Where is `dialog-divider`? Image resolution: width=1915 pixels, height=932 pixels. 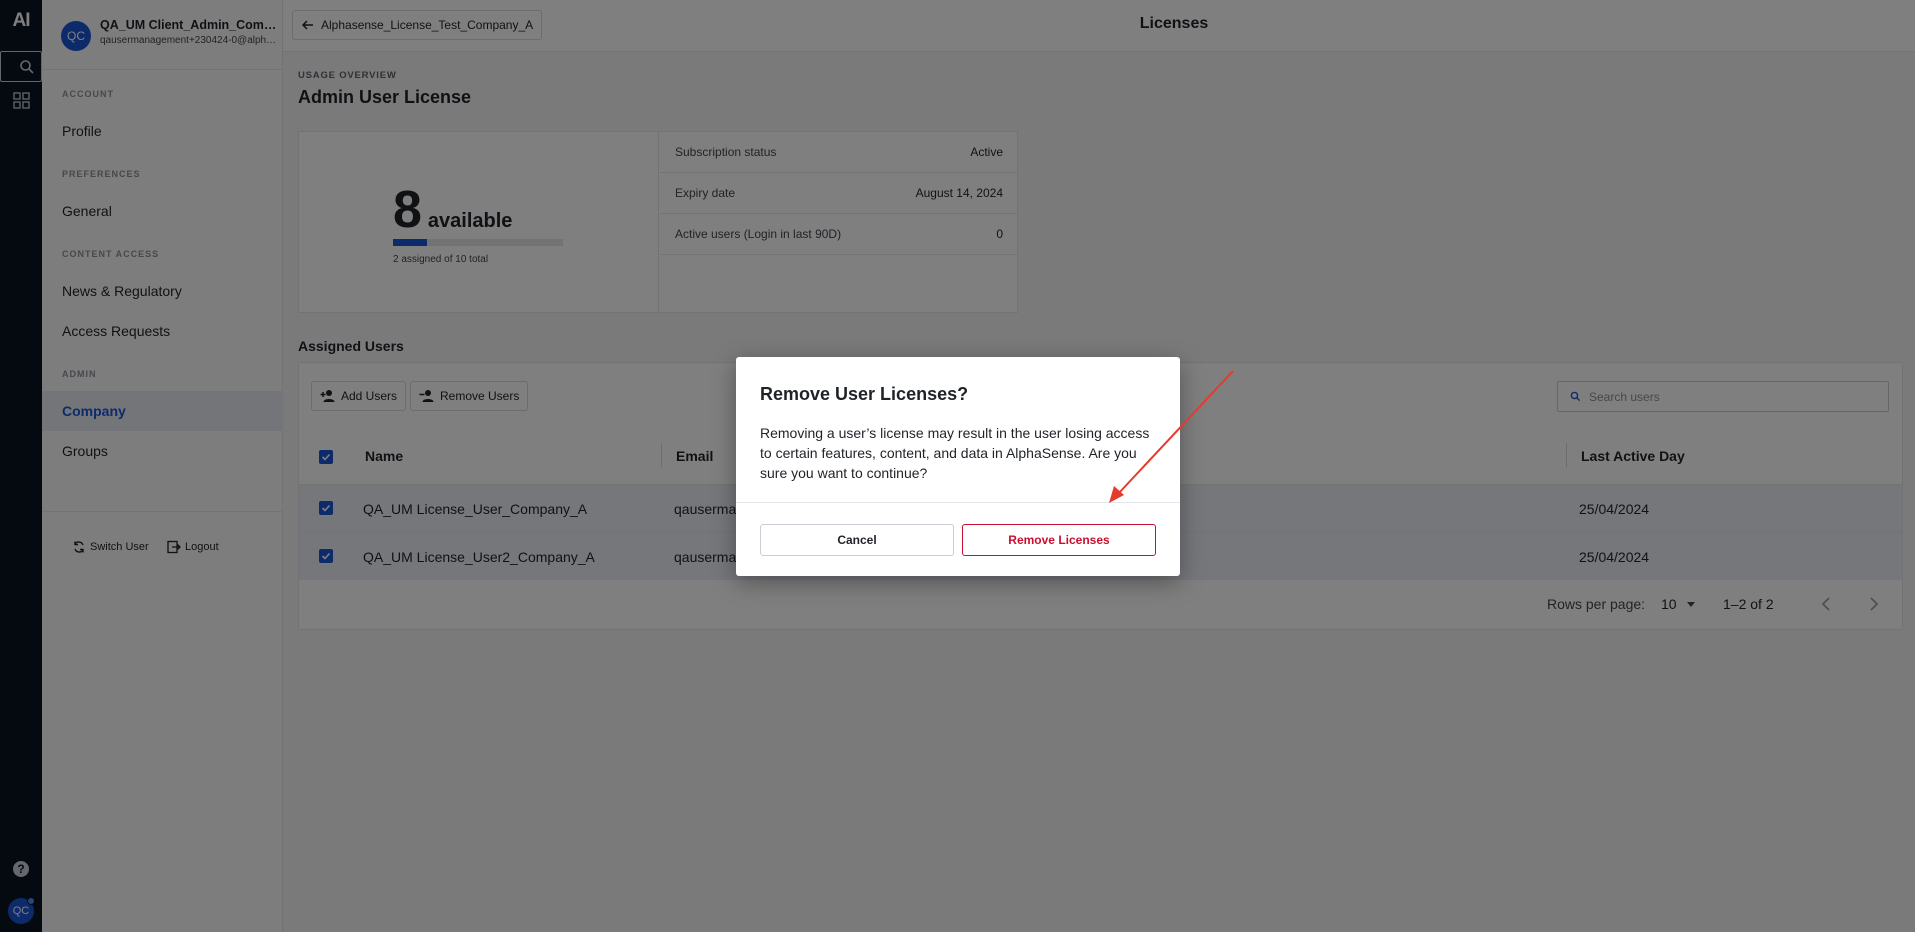 dialog-divider is located at coordinates (958, 502).